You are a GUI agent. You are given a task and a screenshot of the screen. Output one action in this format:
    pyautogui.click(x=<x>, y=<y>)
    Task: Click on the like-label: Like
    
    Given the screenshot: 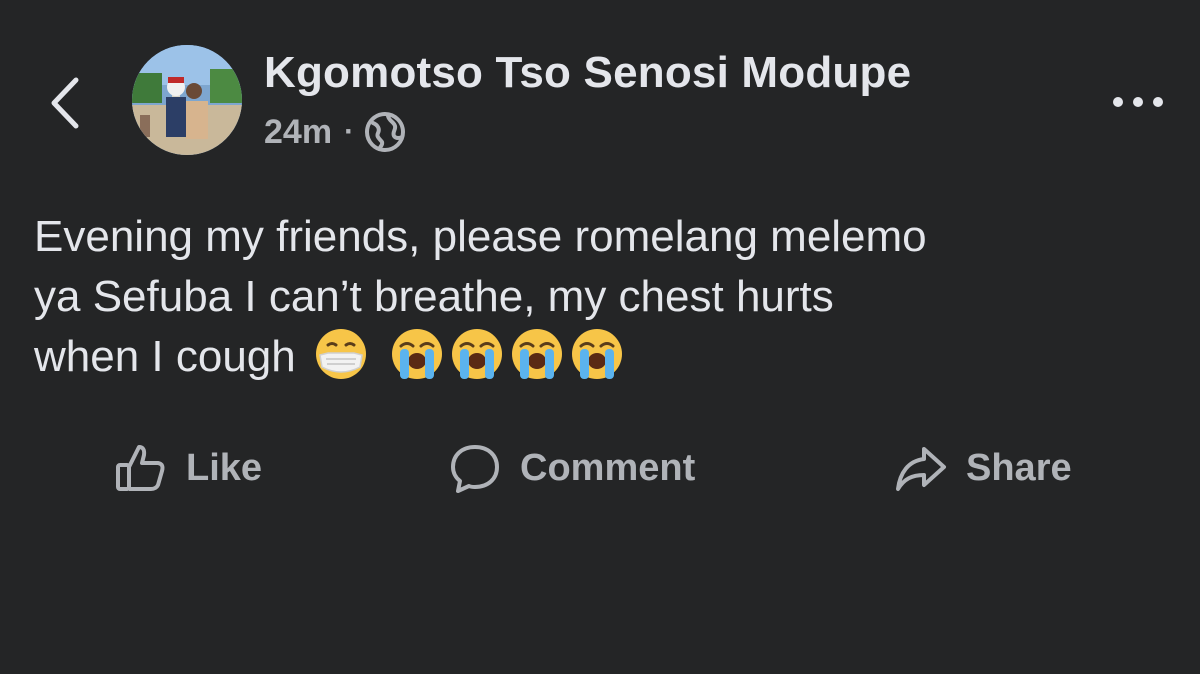 What is the action you would take?
    pyautogui.click(x=224, y=467)
    